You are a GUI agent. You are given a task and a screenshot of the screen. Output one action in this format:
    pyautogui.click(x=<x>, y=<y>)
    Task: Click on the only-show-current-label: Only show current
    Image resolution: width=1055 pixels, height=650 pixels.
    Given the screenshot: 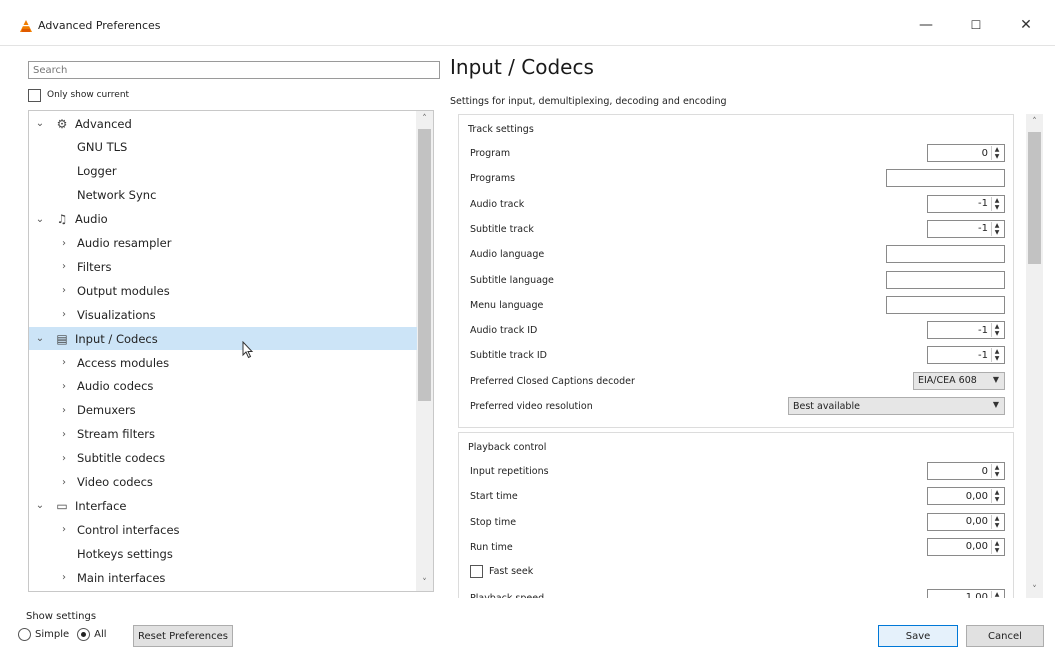 What is the action you would take?
    pyautogui.click(x=88, y=95)
    